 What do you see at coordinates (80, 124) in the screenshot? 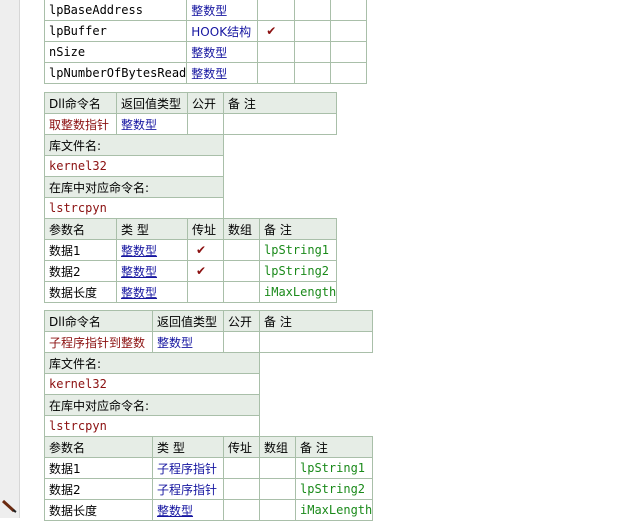
I see `dll-name: 取整数指针` at bounding box center [80, 124].